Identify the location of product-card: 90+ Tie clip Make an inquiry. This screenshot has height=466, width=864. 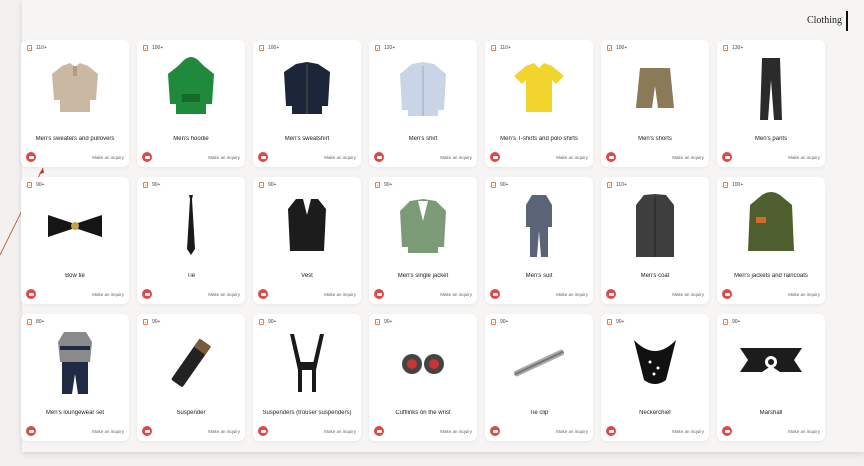
(539, 377).